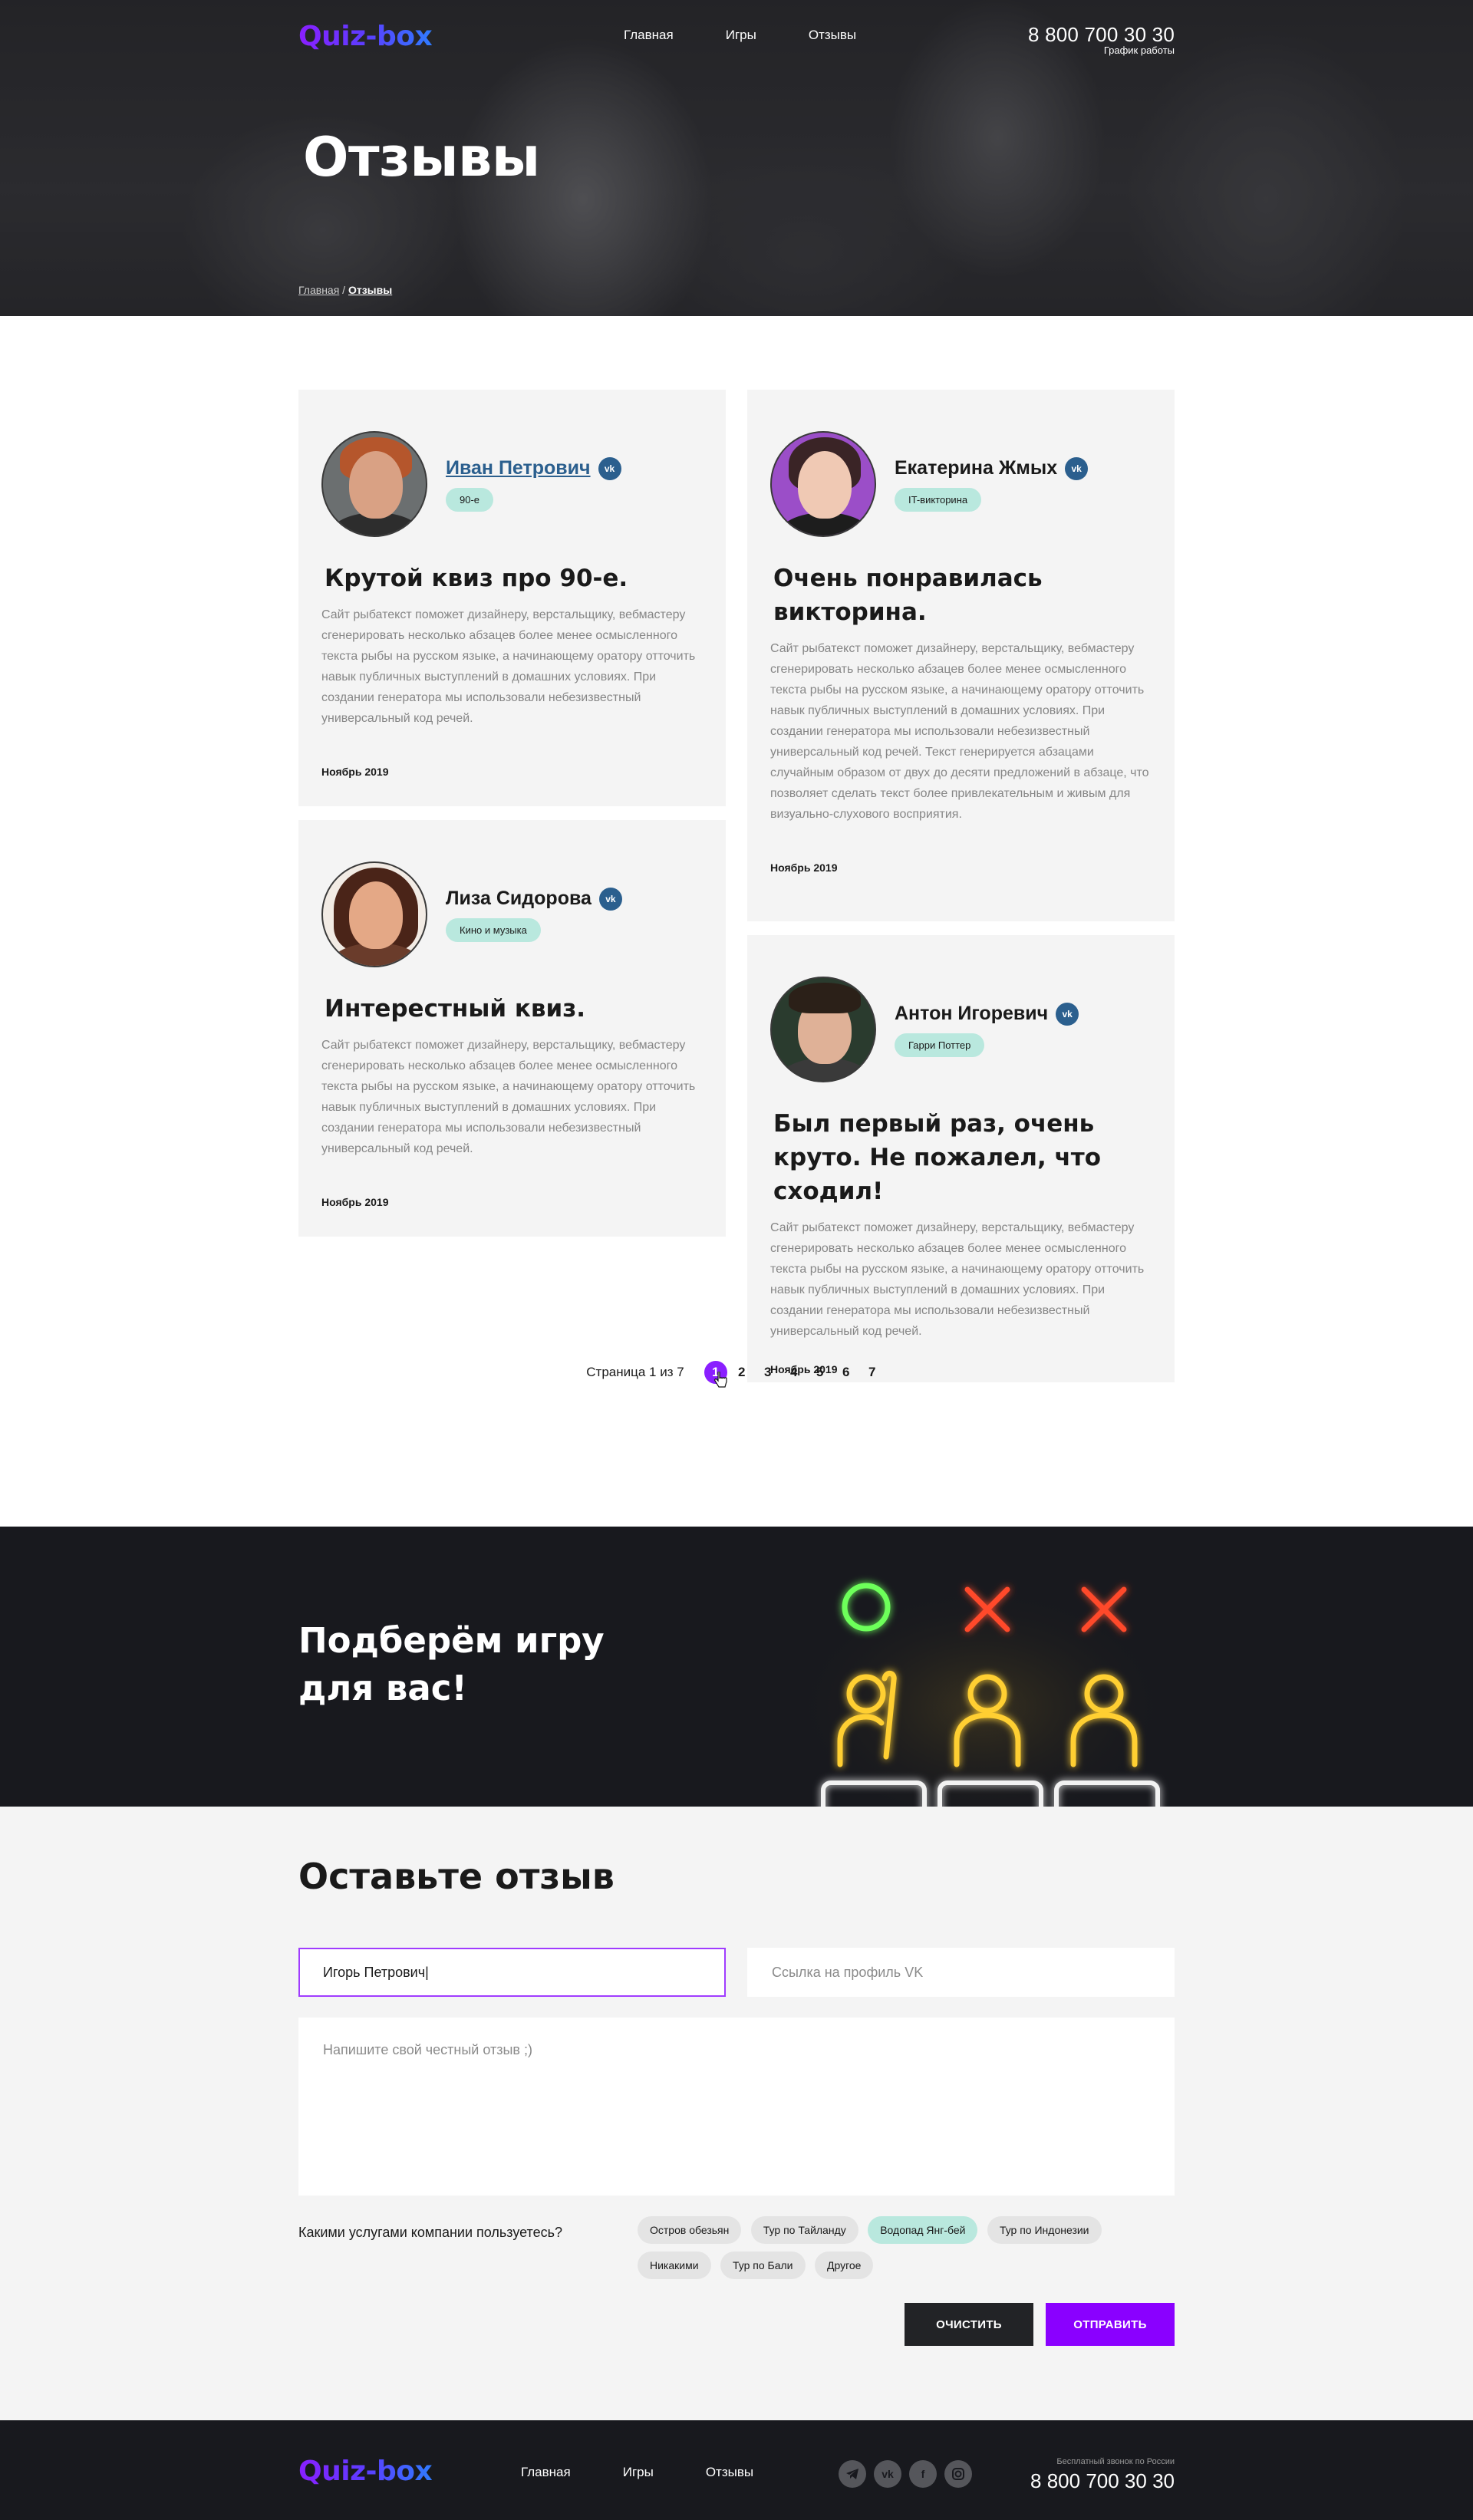 The width and height of the screenshot is (1473, 2520). Describe the element at coordinates (908, 595) in the screenshot. I see `review-title: Очень понравилась викторина.` at that location.